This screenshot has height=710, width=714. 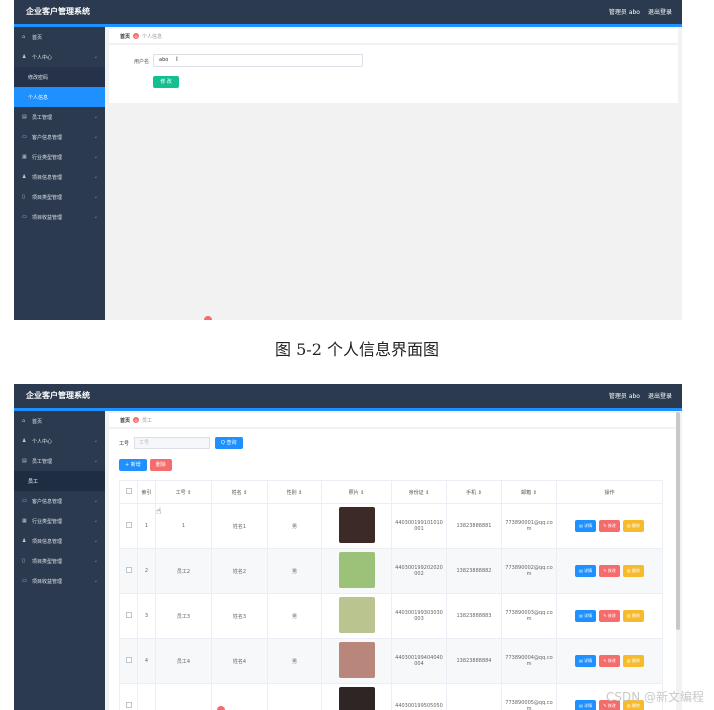 What do you see at coordinates (529, 616) in the screenshot?
I see `cell-email: 773890003@qq.com` at bounding box center [529, 616].